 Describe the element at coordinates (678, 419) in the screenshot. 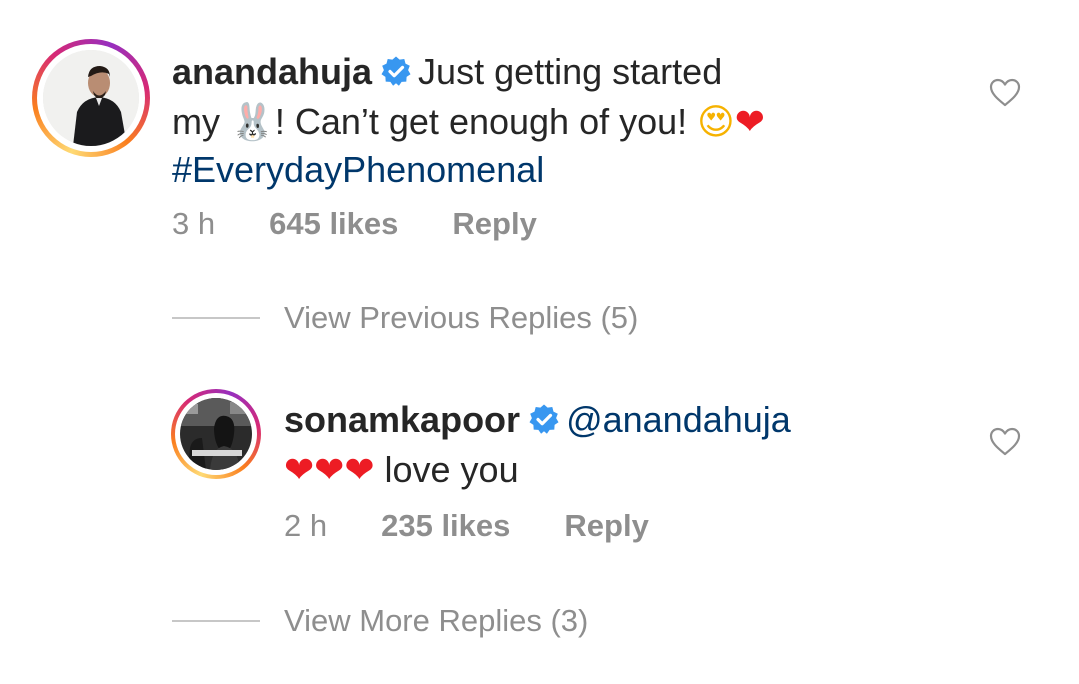

I see `mention-link: @anandahuja` at that location.